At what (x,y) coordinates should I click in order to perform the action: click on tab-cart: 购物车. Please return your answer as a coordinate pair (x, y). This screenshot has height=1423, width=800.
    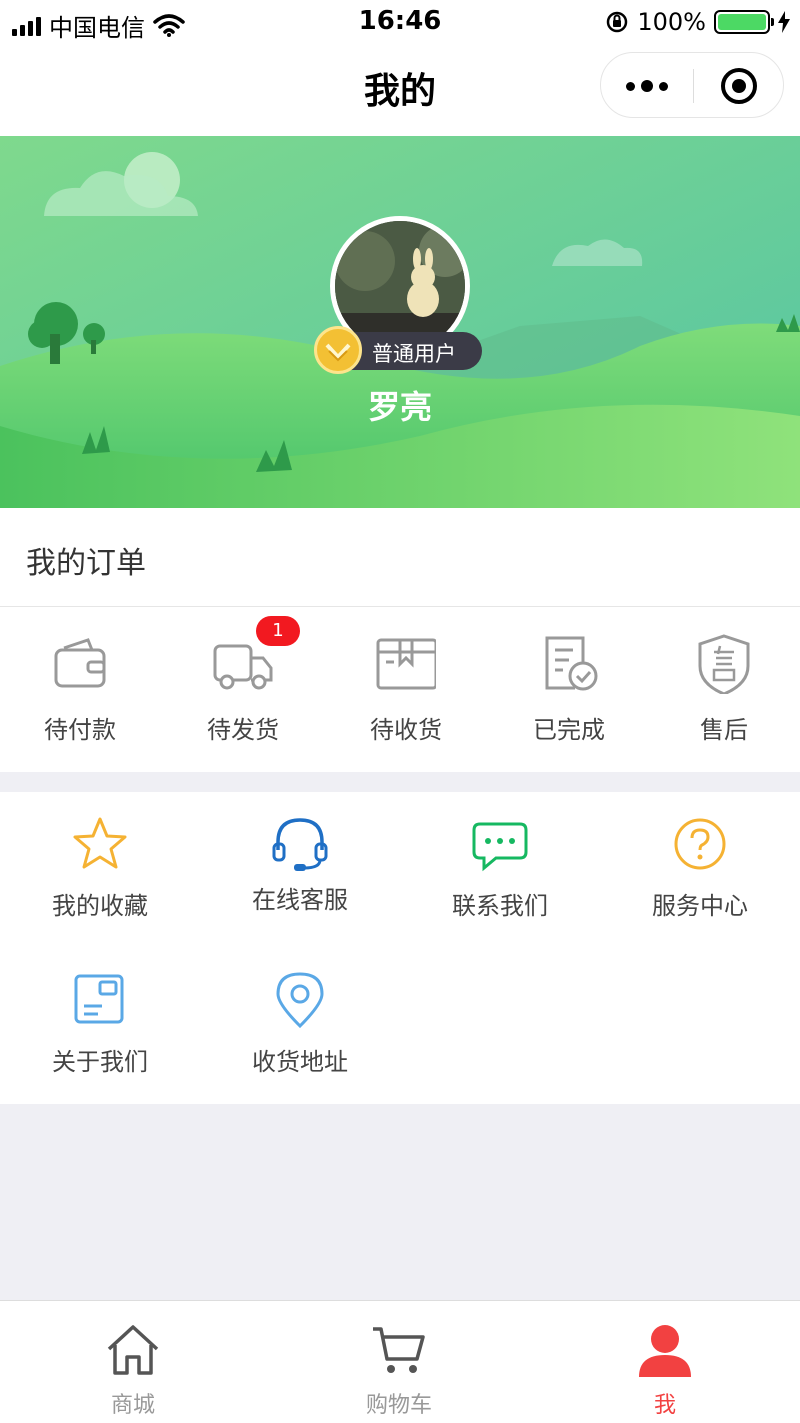
    Looking at the image, I should click on (399, 1362).